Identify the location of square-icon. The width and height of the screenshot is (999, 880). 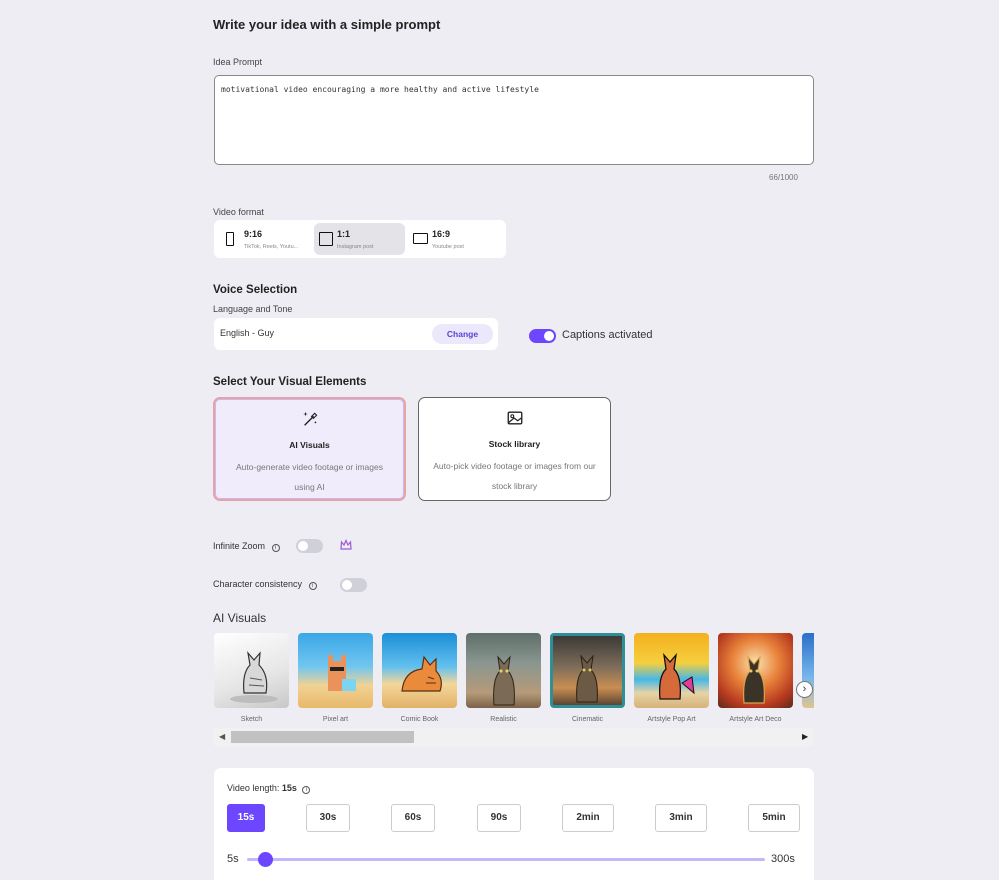
(326, 239).